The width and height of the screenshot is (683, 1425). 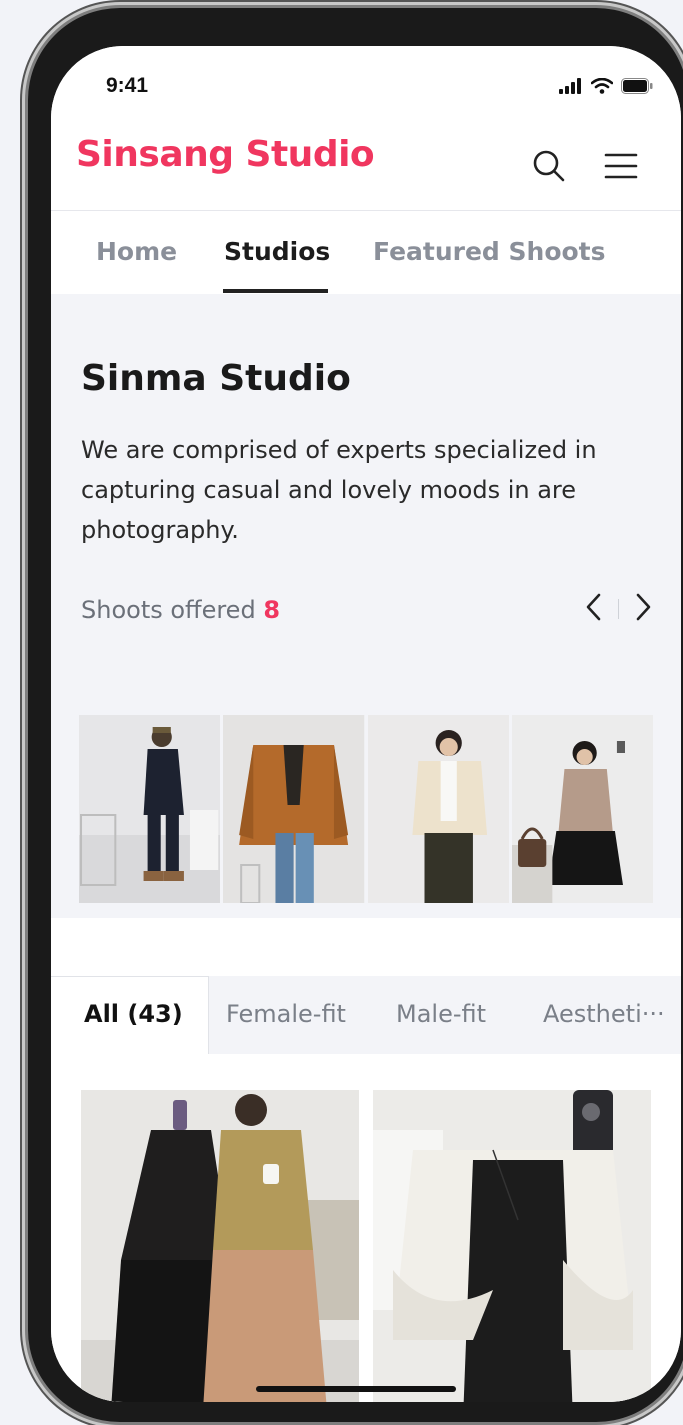 I want to click on tab-featured-shoots: Featured Shoots, so click(x=489, y=251).